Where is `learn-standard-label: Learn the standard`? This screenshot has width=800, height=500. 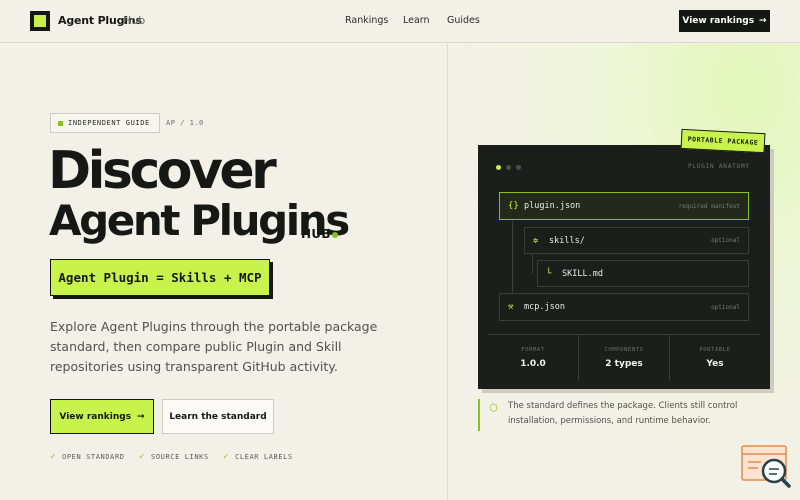 learn-standard-label: Learn the standard is located at coordinates (218, 416).